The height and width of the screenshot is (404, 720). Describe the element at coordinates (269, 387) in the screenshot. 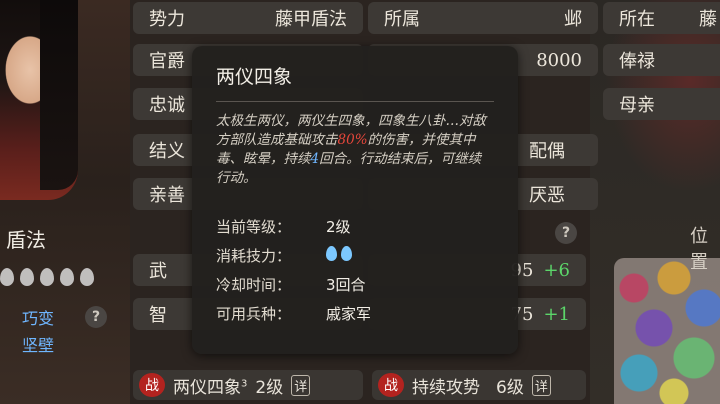

I see `skill-level: 2级` at that location.